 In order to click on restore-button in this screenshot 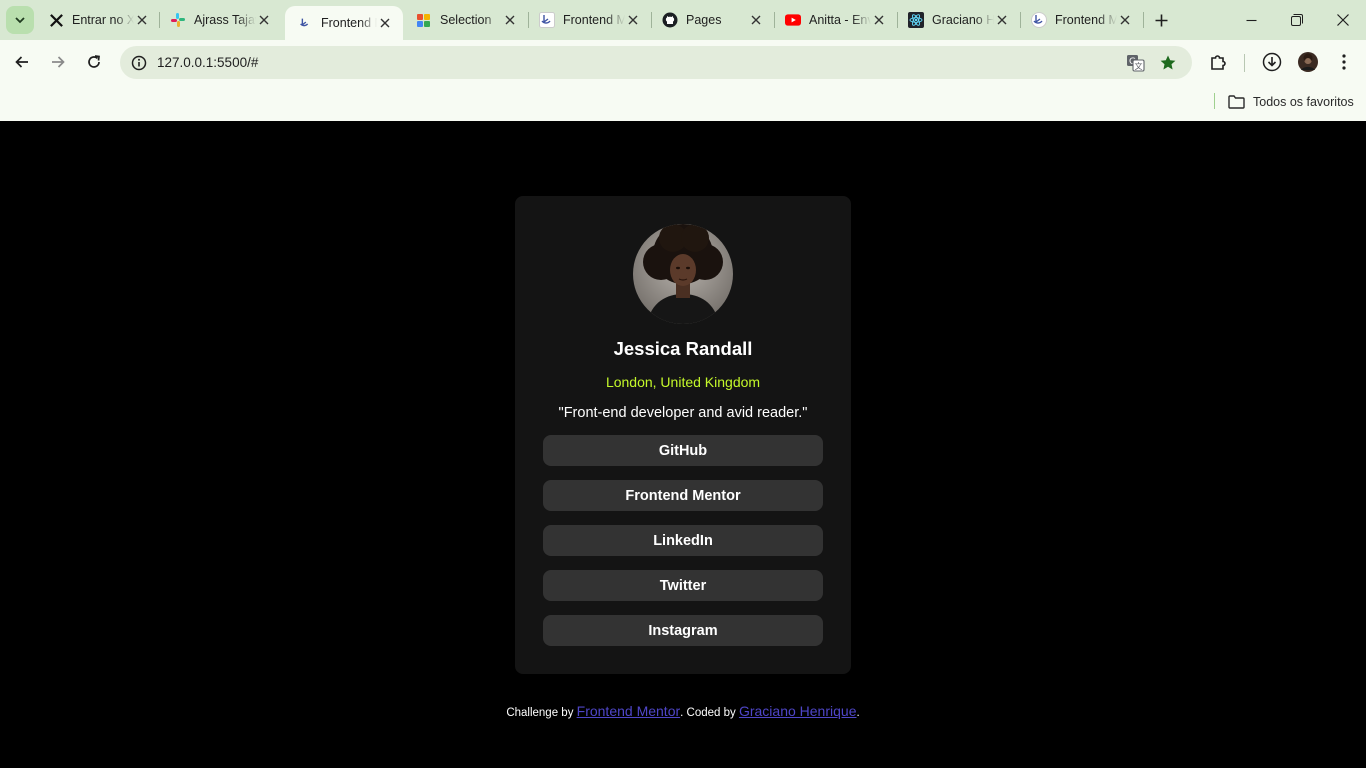, I will do `click(1297, 20)`.